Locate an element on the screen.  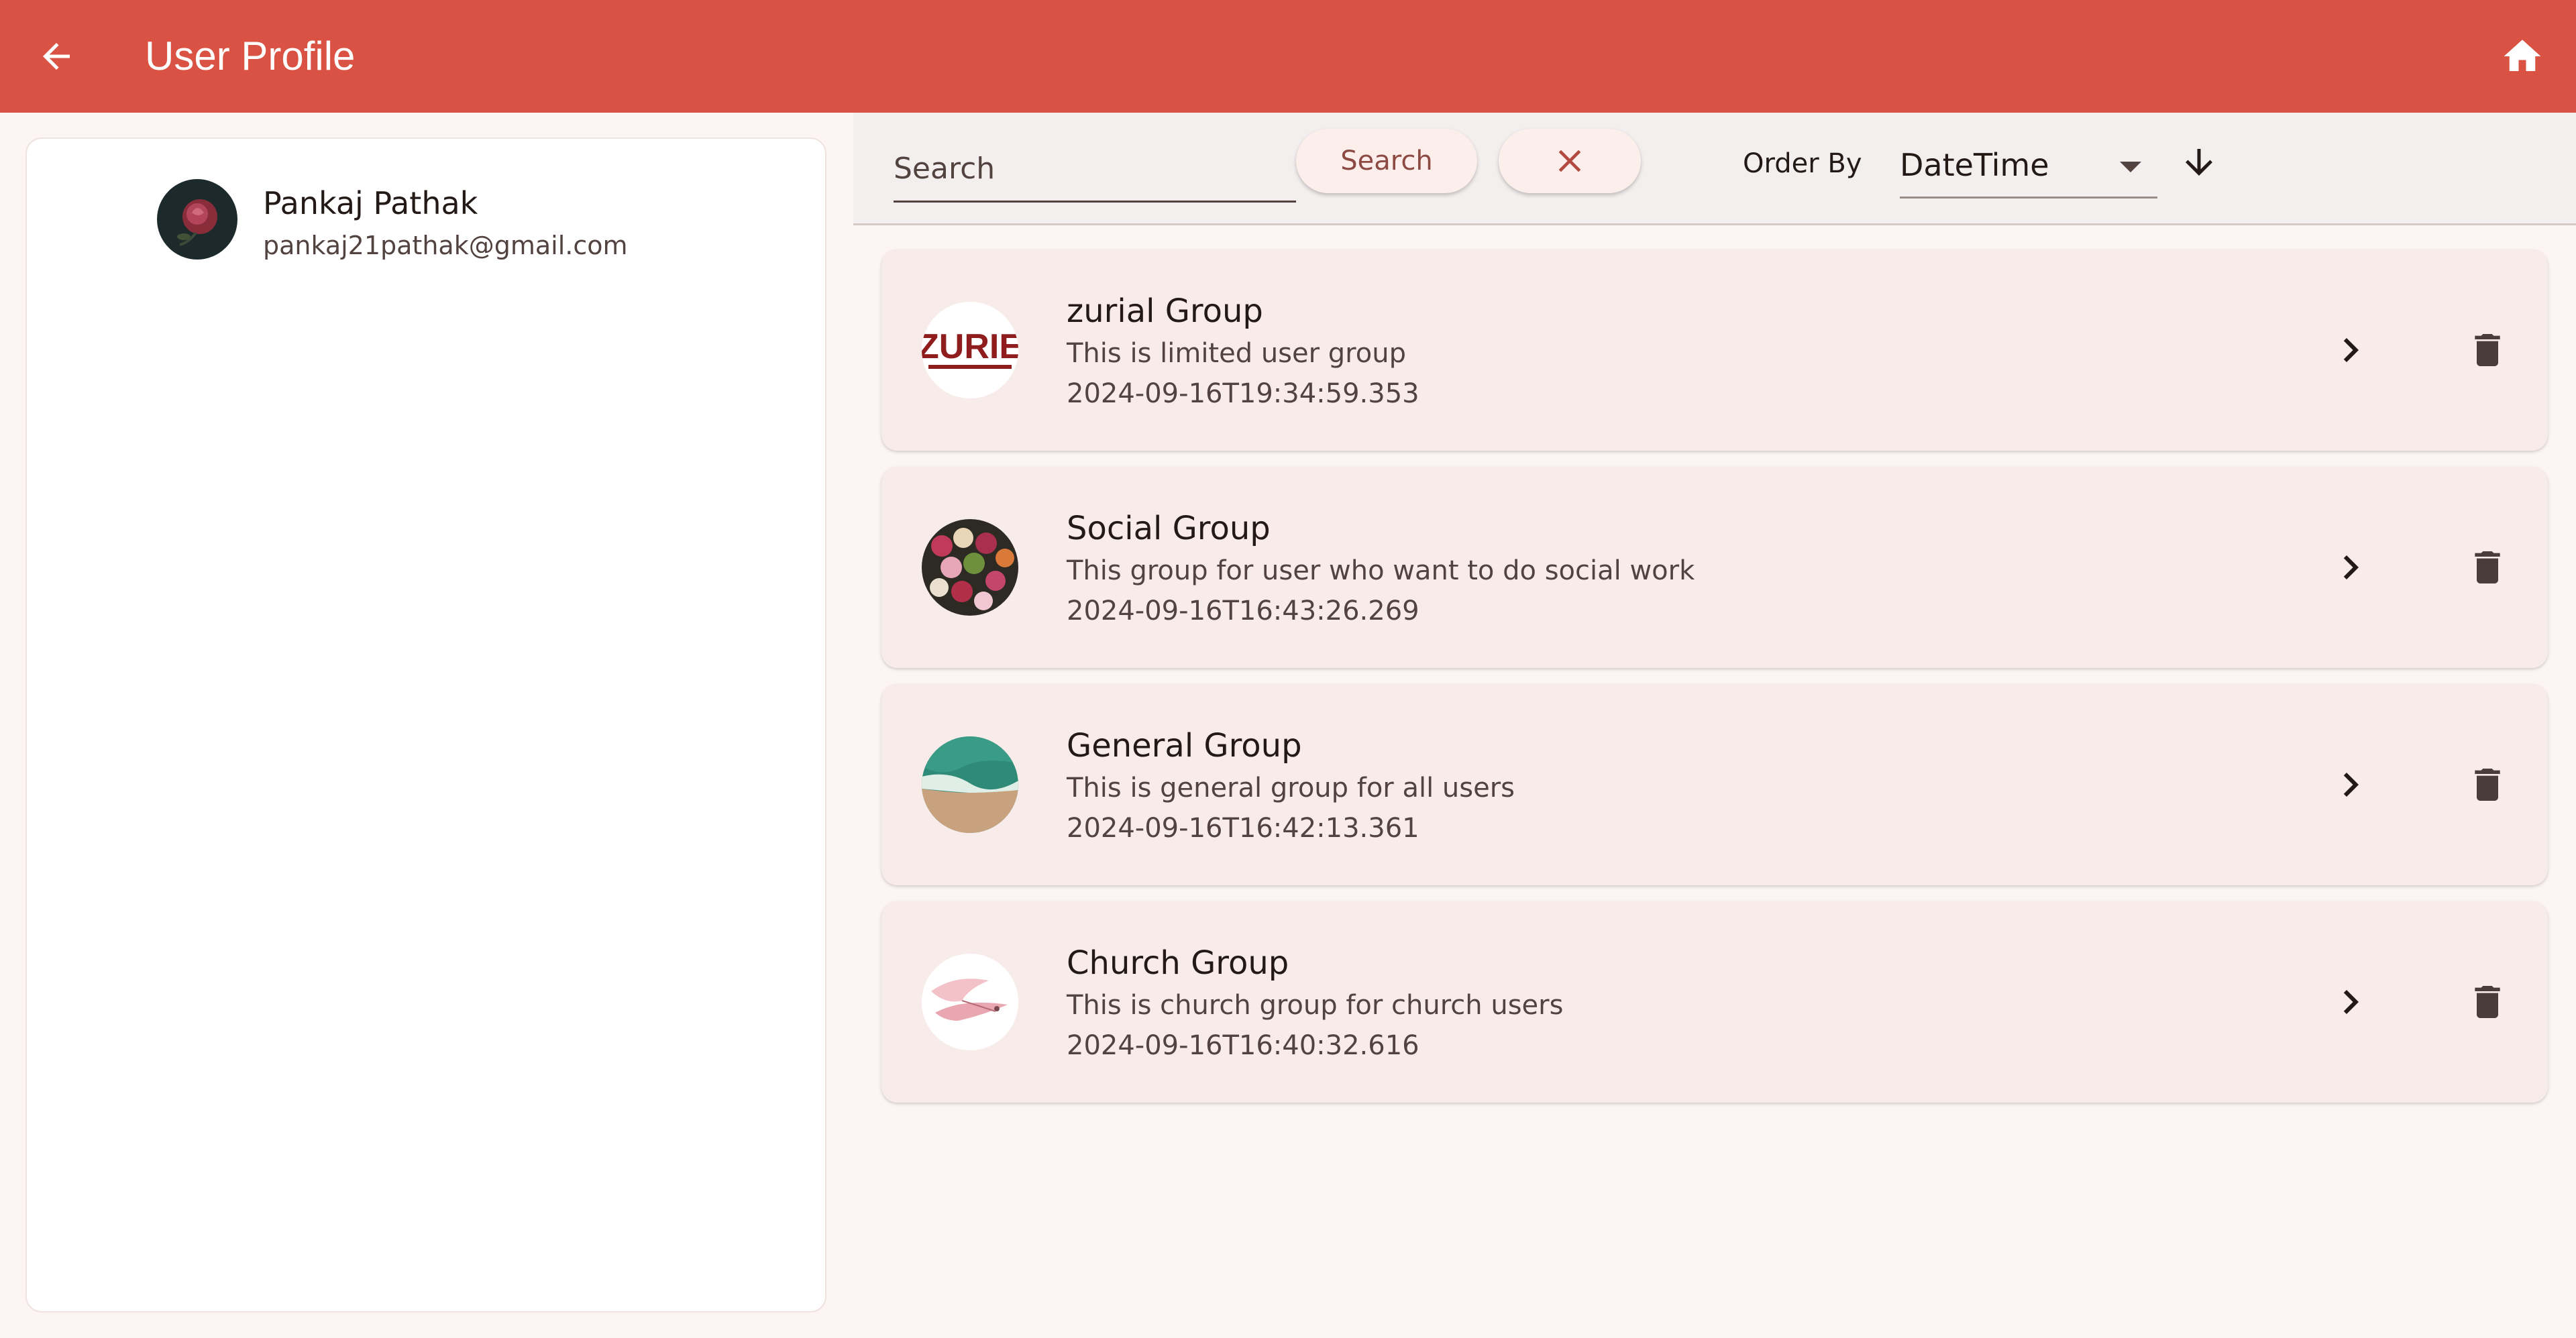
order-by-select: DateTime is located at coordinates (2028, 168).